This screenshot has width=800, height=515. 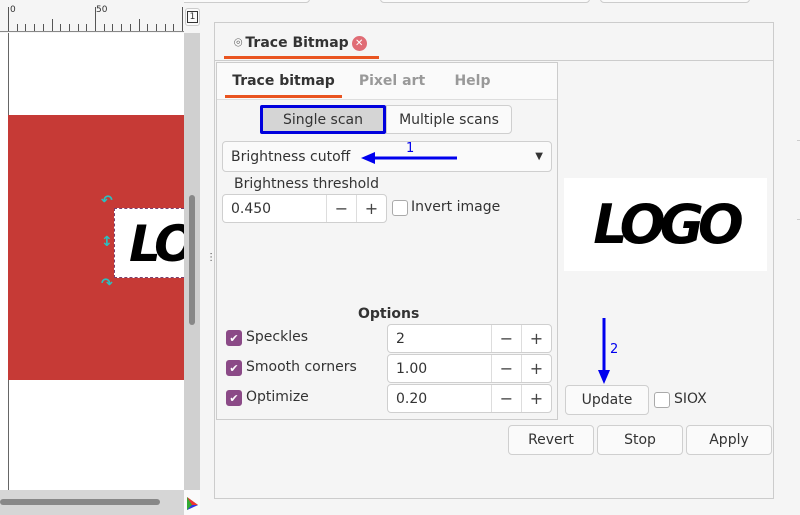 I want to click on speckles-label: Speckles, so click(x=277, y=337).